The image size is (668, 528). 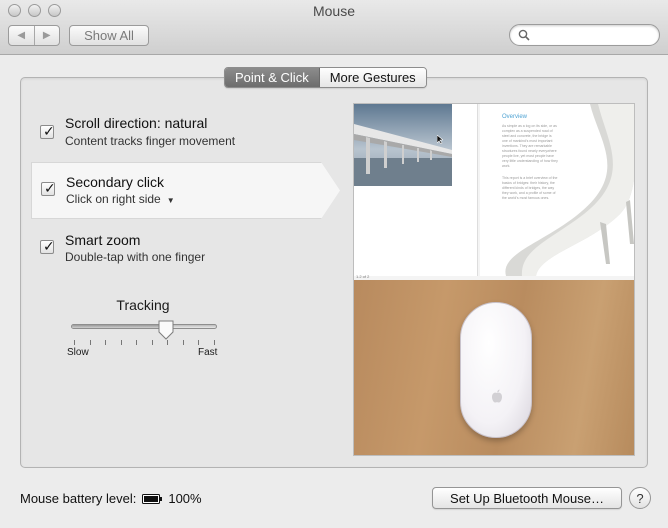 I want to click on tab-more-gestures: More Gestures, so click(x=372, y=77).